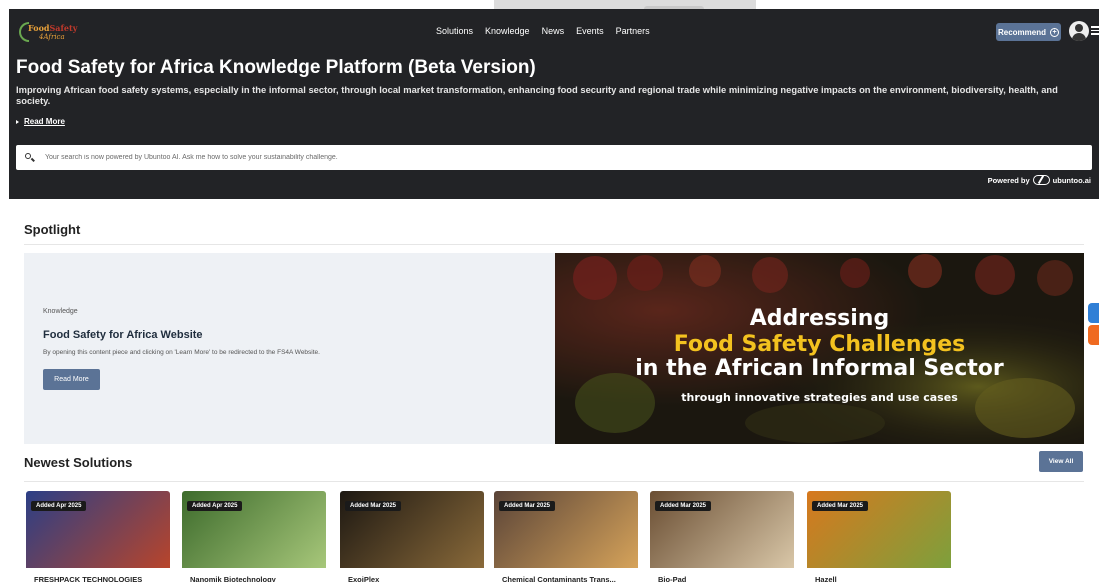 This screenshot has width=1099, height=582. What do you see at coordinates (590, 31) in the screenshot?
I see `nav-item-events: Events` at bounding box center [590, 31].